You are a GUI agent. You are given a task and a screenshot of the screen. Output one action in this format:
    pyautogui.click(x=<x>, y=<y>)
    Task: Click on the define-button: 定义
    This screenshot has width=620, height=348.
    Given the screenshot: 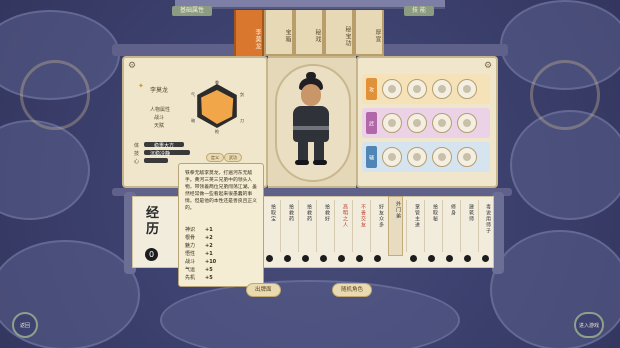 What is the action you would take?
    pyautogui.click(x=215, y=157)
    